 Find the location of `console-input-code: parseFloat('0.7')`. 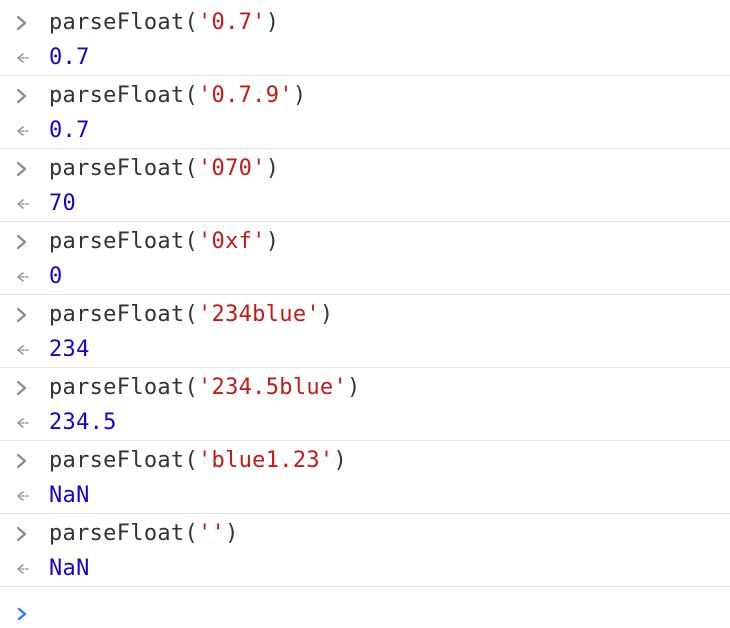

console-input-code: parseFloat('0.7') is located at coordinates (164, 23).